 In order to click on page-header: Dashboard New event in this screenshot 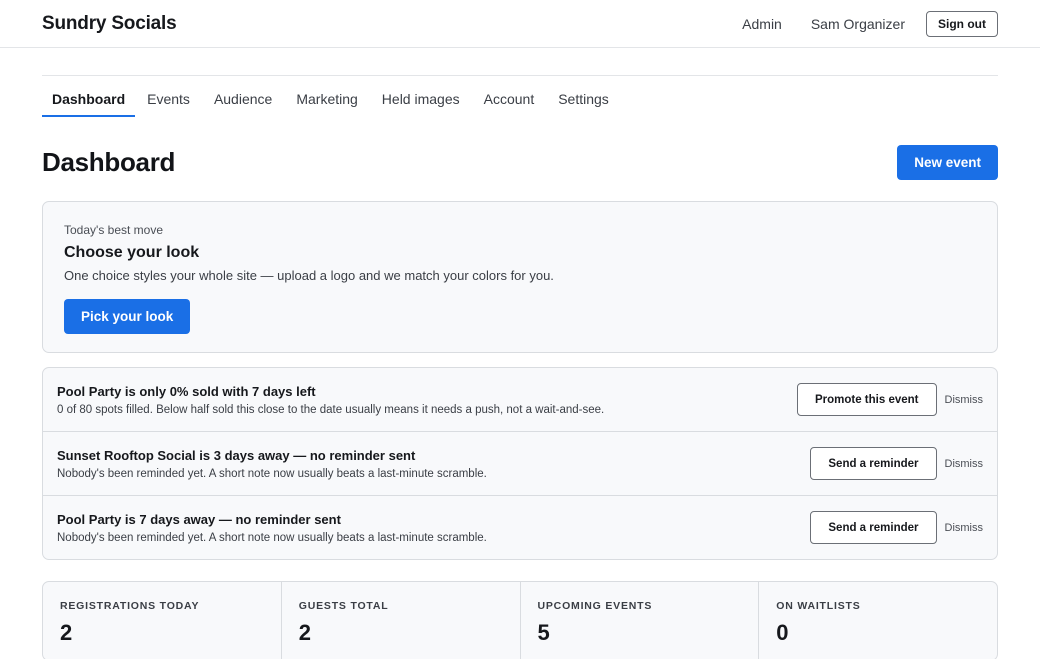, I will do `click(520, 162)`.